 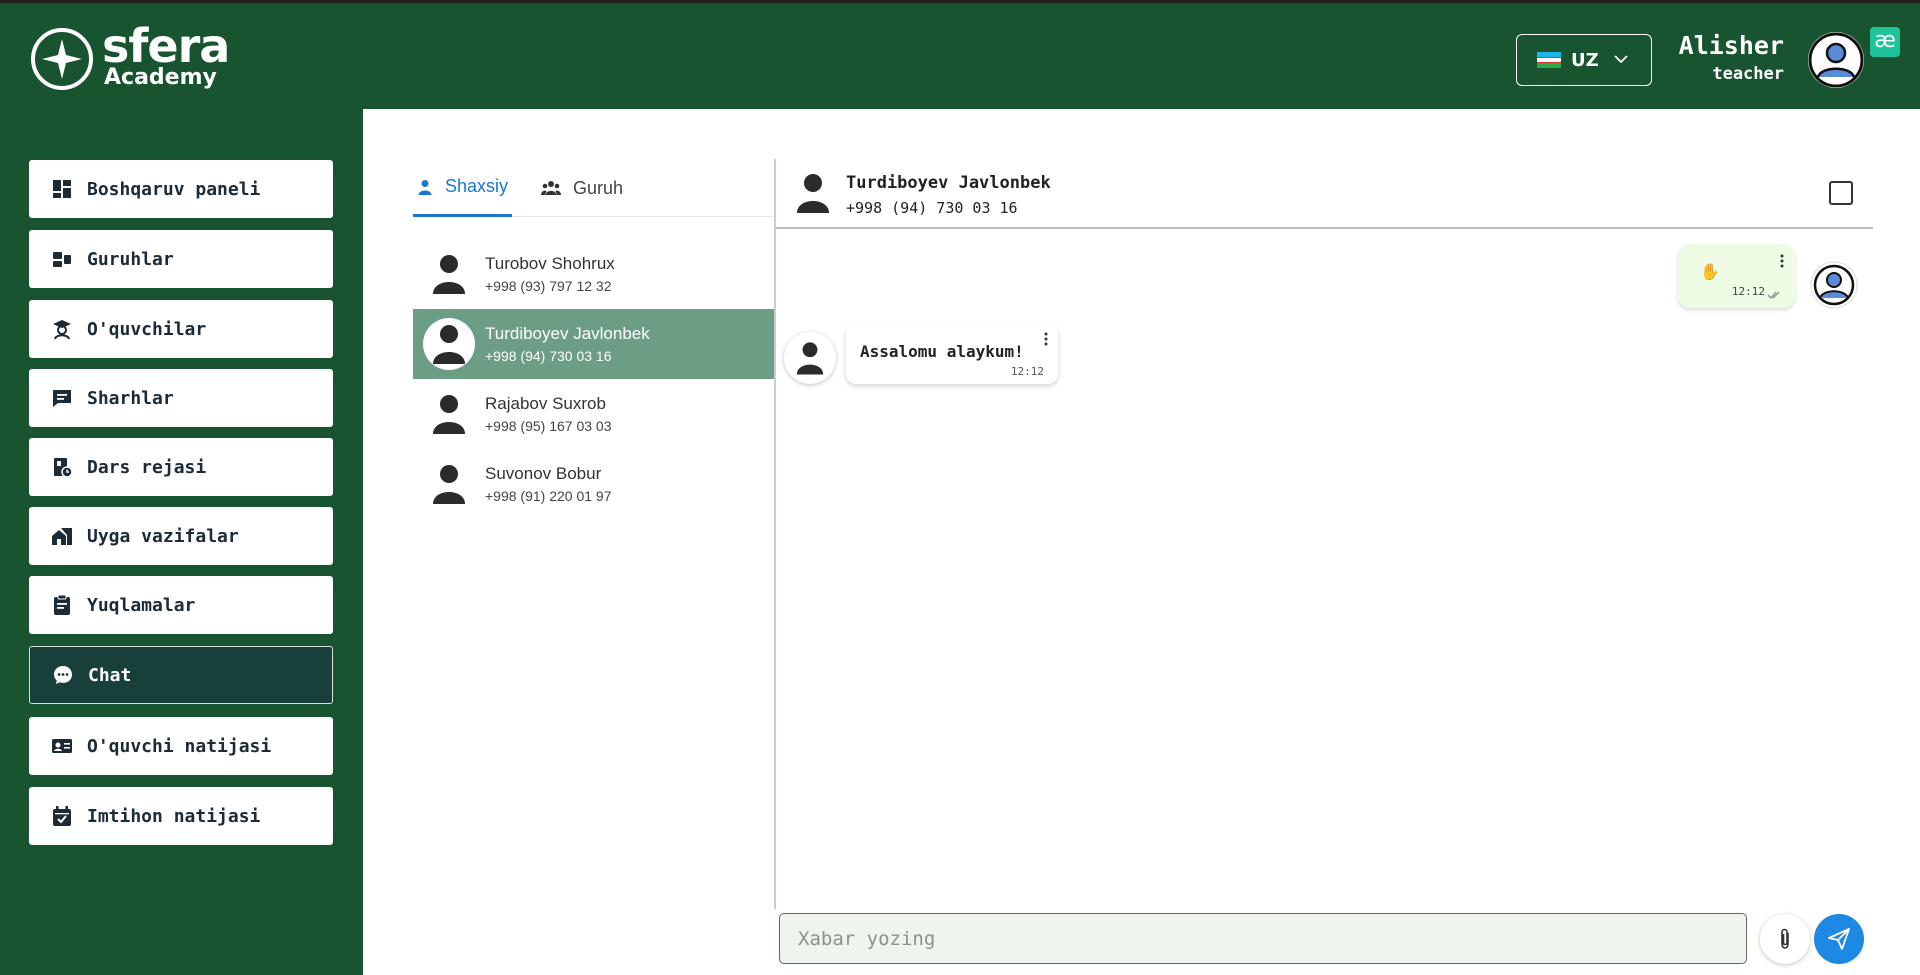 I want to click on send-button, so click(x=1839, y=939).